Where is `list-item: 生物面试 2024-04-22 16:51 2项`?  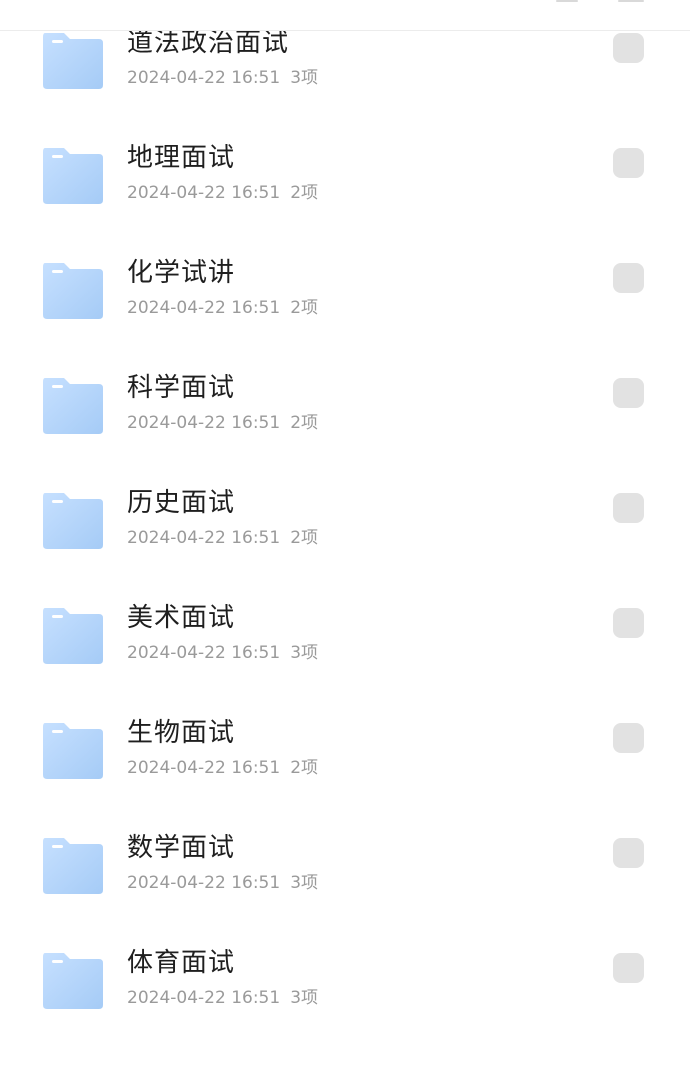 list-item: 生物面试 2024-04-22 16:51 2项 is located at coordinates (345, 777).